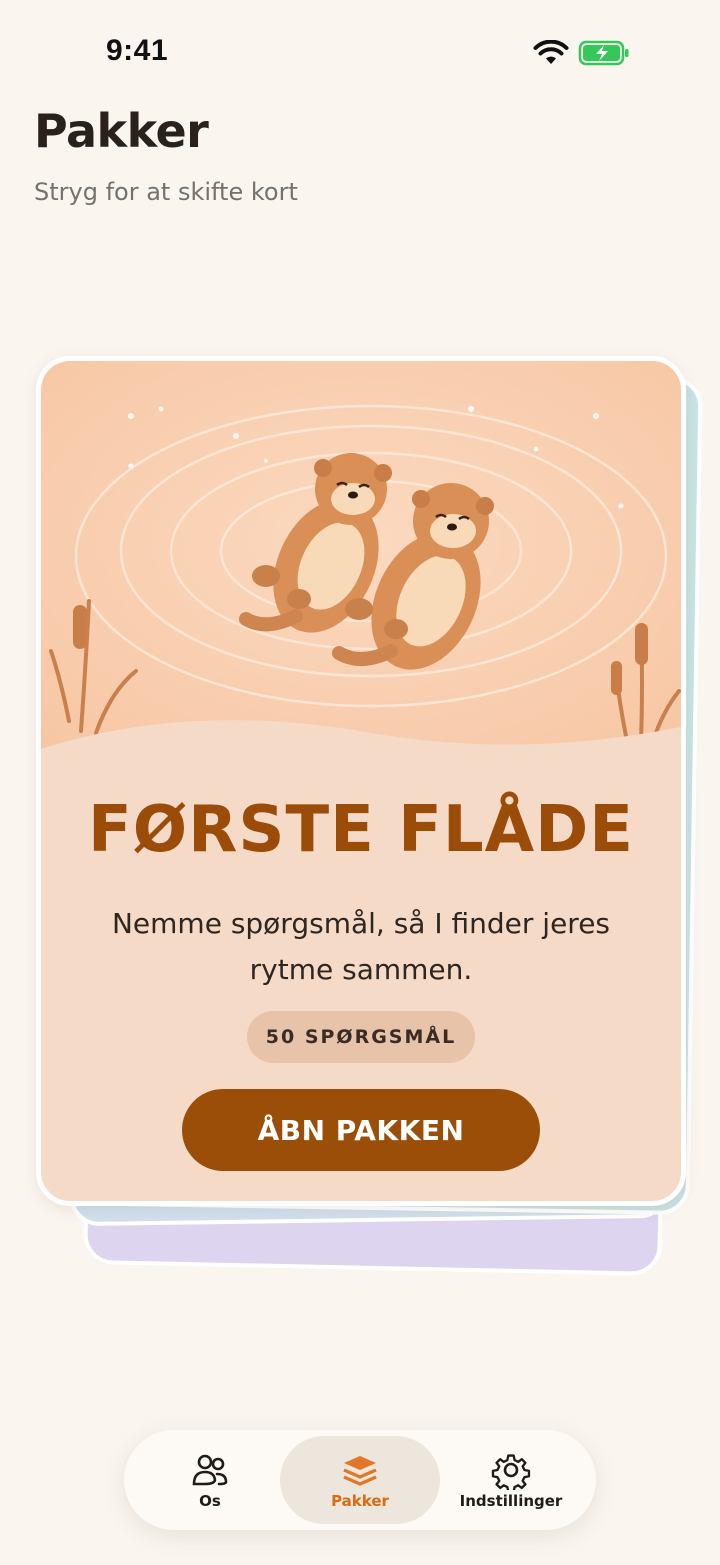  I want to click on tab-os: Os, so click(210, 1480).